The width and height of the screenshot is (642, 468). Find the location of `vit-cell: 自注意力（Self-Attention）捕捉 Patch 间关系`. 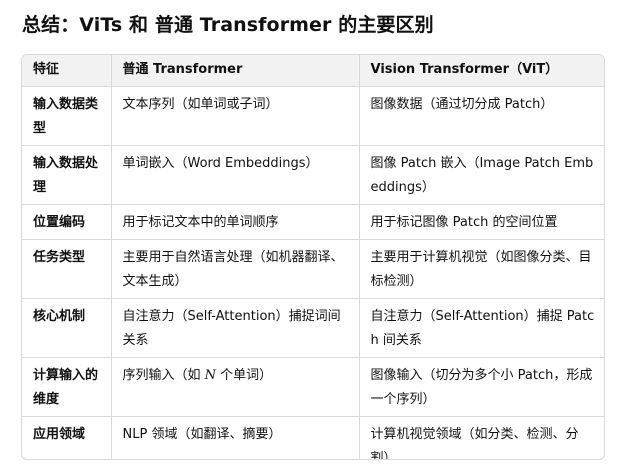

vit-cell: 自注意力（Self-Attention）捕捉 Patch 间关系 is located at coordinates (481, 328).